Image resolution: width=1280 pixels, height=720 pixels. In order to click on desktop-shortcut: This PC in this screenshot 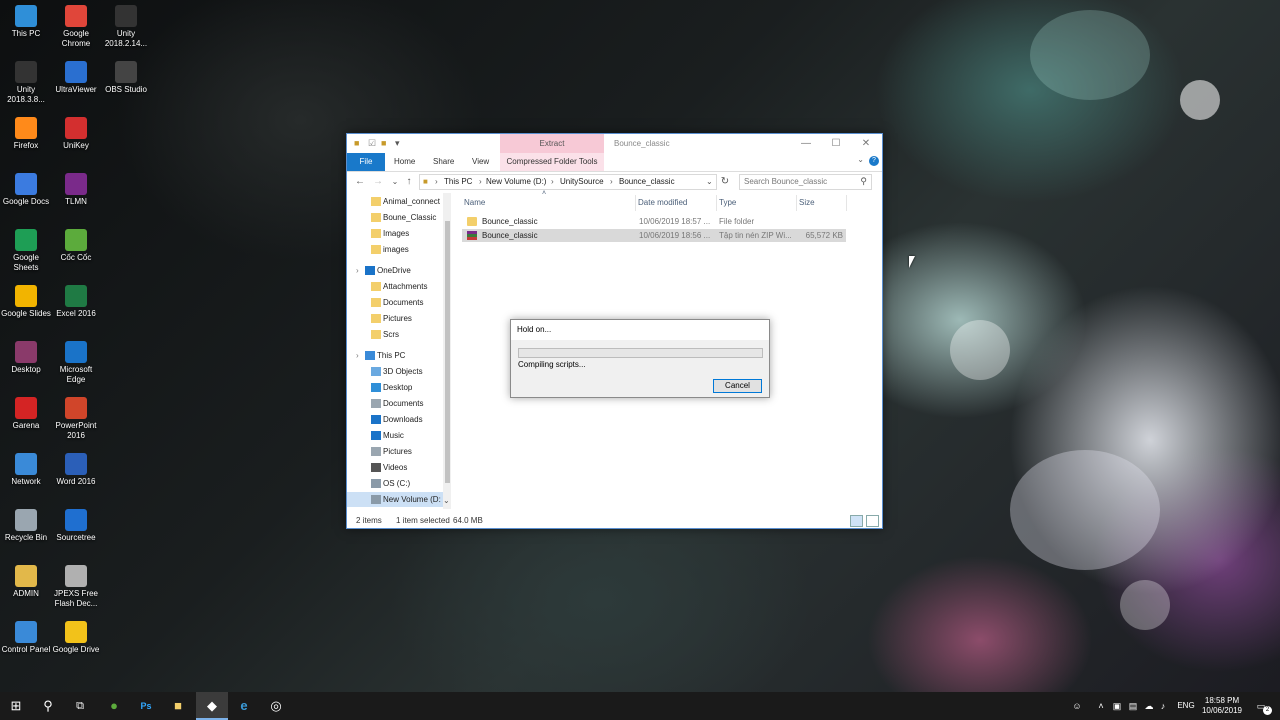, I will do `click(26, 22)`.